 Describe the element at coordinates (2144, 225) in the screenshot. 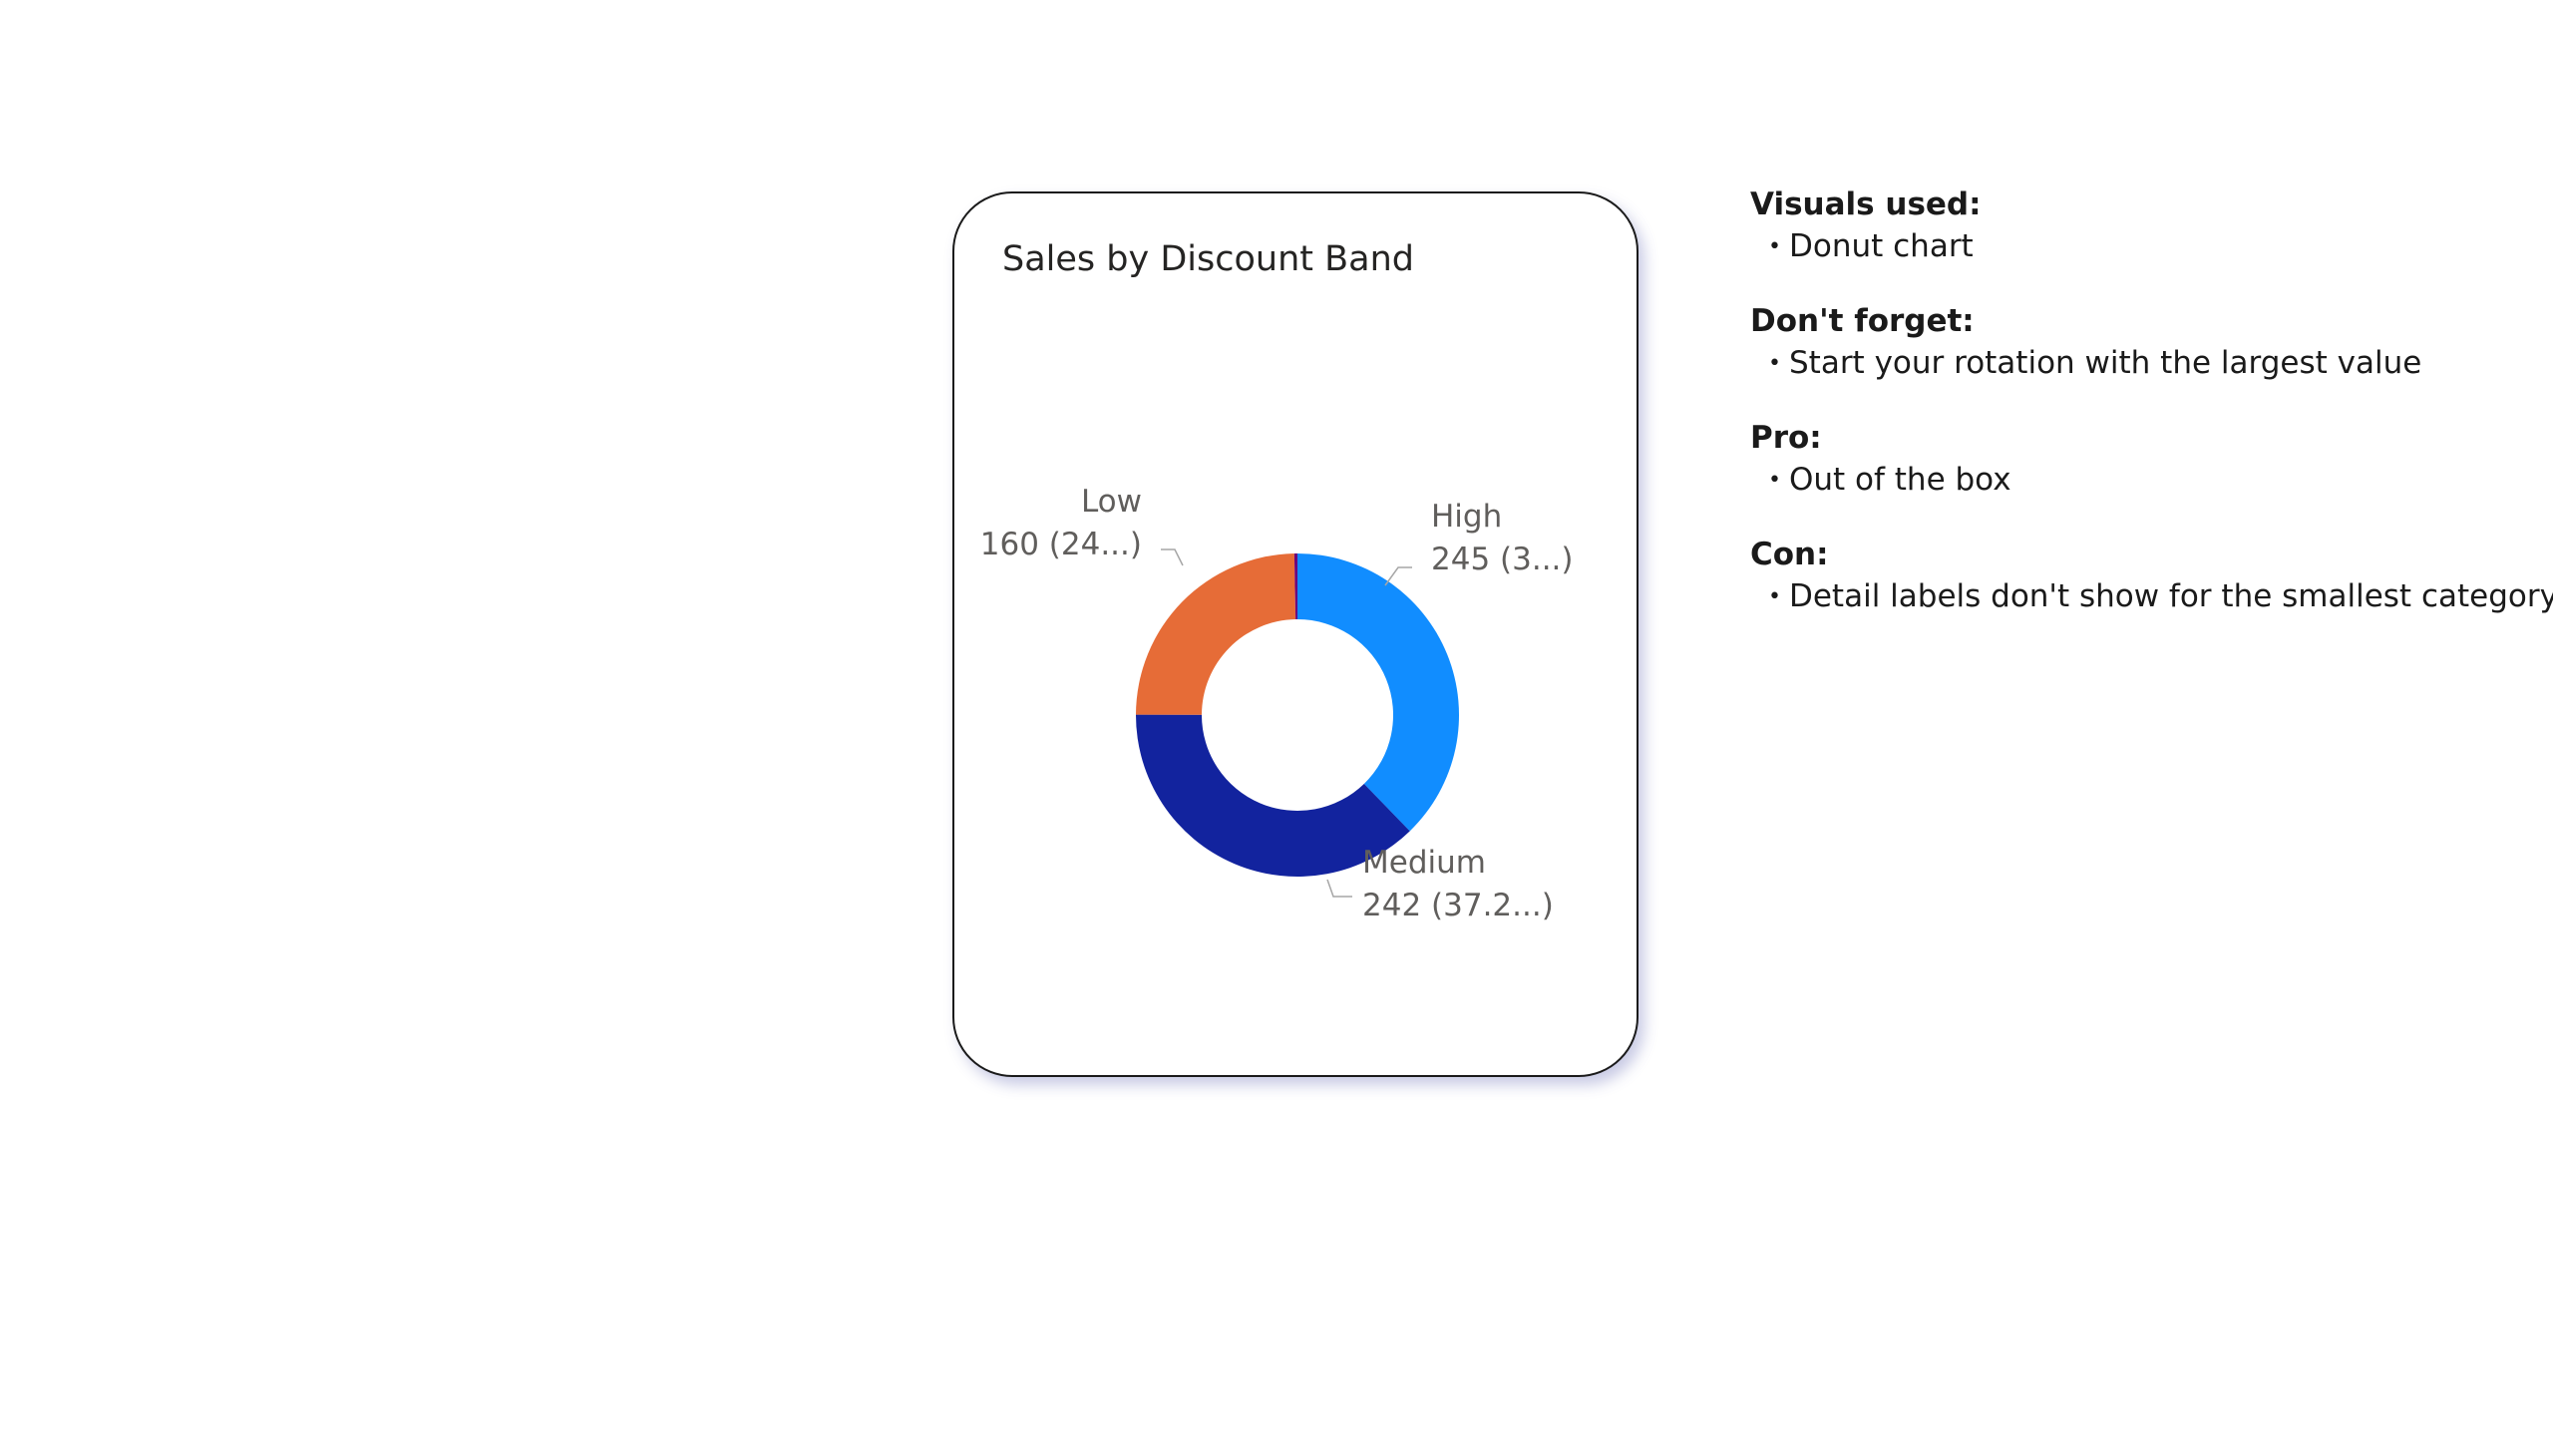

I see `visuals-used-section: Visuals used: • Donut chart` at that location.